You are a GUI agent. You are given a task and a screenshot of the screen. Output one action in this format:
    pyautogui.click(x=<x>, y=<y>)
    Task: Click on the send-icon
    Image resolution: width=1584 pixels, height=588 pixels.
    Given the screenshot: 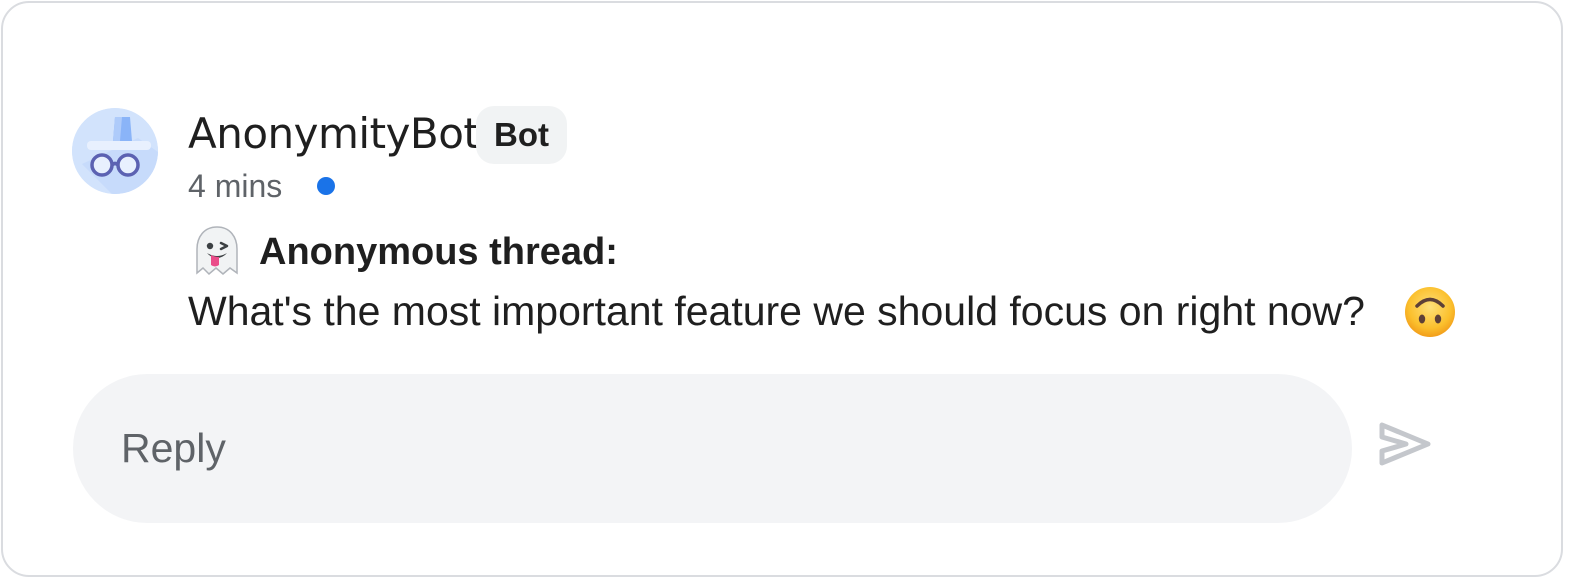 What is the action you would take?
    pyautogui.click(x=1405, y=444)
    